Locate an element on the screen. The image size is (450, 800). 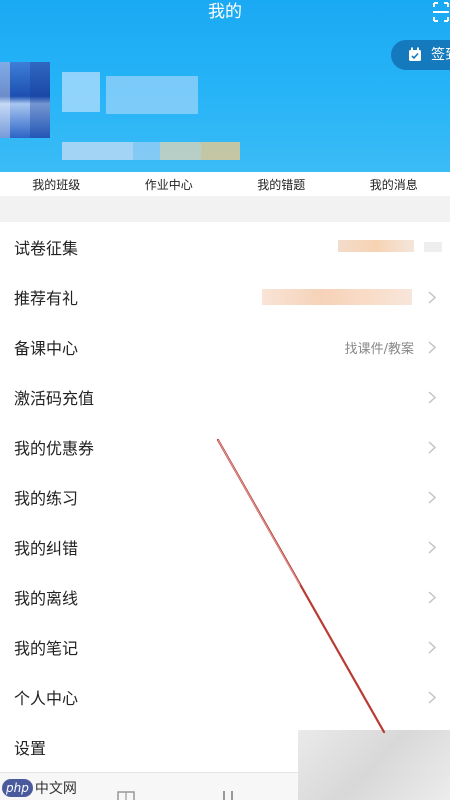
site-watermark: php 中文网 is located at coordinates (39, 788).